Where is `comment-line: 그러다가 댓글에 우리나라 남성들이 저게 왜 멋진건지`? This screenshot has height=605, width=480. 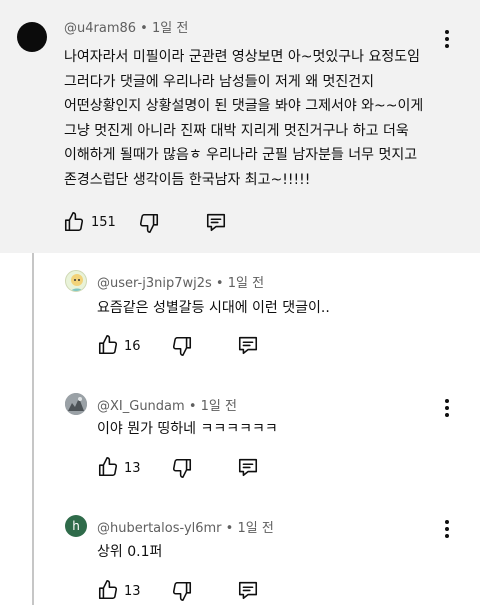 comment-line: 그러다가 댓글에 우리나라 남성들이 저게 왜 멋진건지 is located at coordinates (219, 81).